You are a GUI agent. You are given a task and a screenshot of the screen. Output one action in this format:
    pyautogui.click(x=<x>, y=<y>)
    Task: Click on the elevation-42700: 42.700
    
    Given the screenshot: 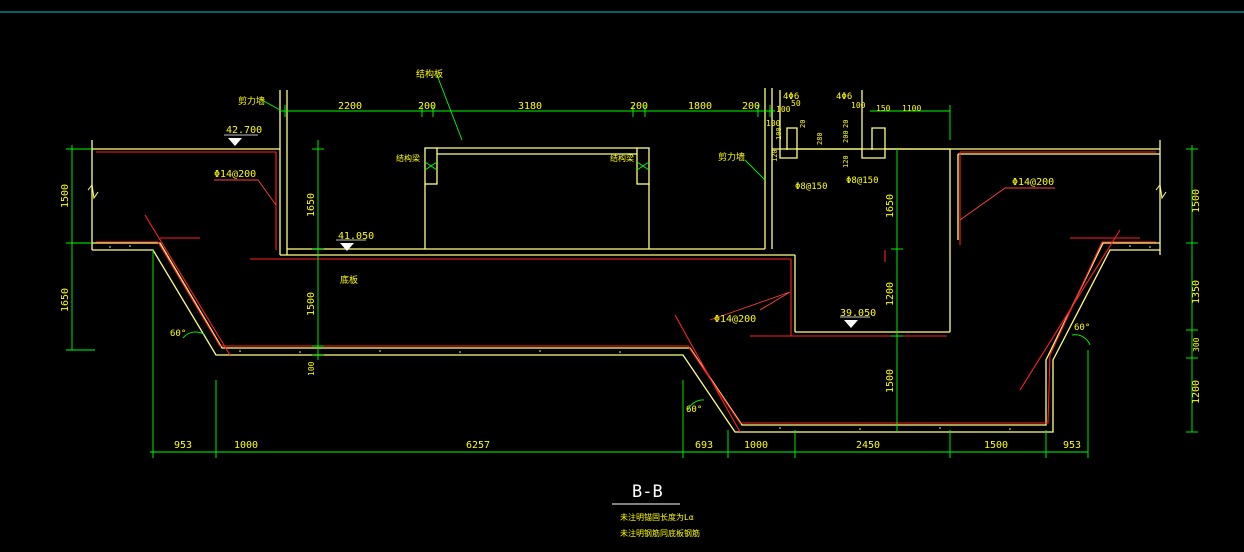 What is the action you would take?
    pyautogui.click(x=244, y=130)
    